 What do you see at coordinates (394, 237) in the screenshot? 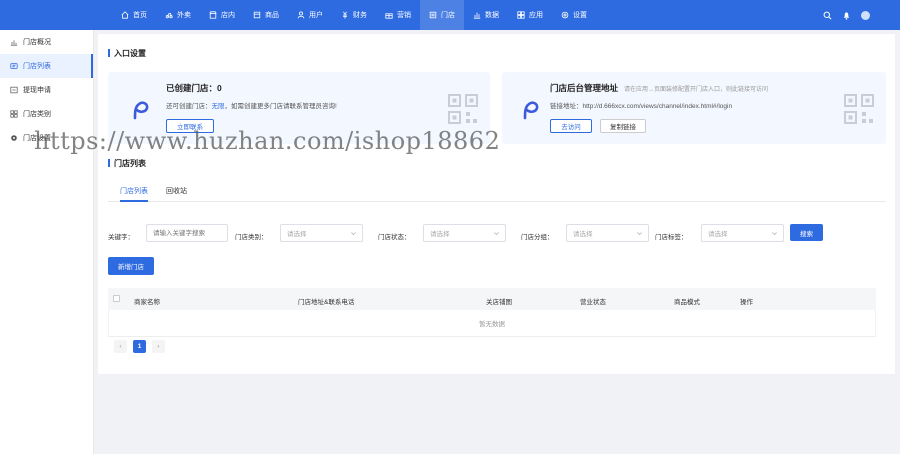
I see `status-label: 门店状态：` at bounding box center [394, 237].